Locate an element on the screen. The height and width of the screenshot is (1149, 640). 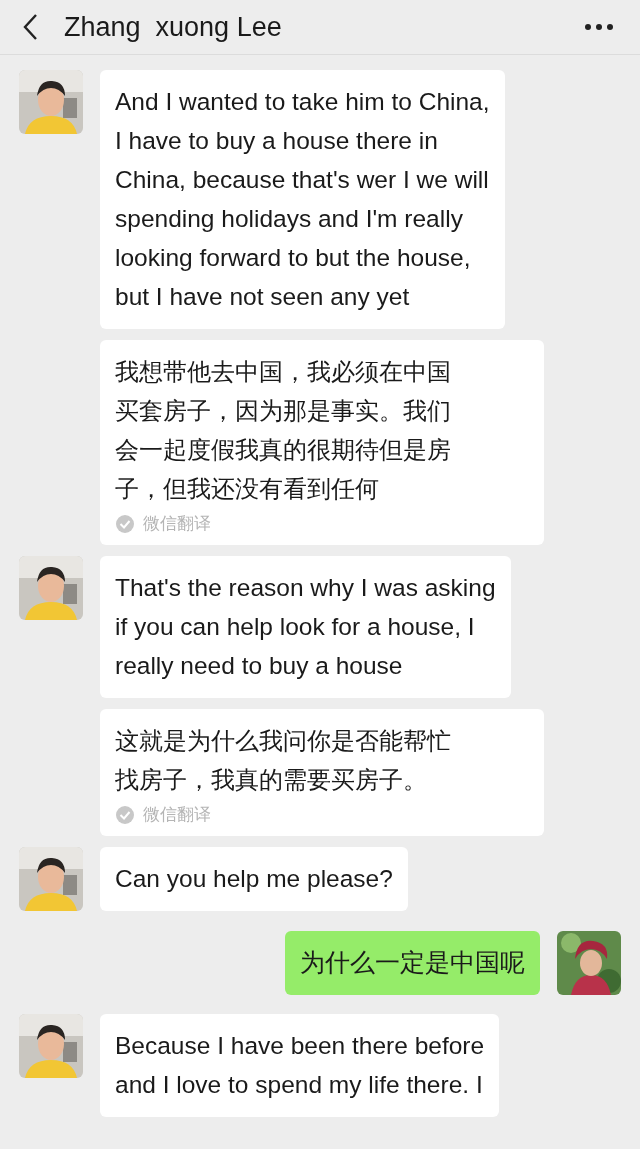
chat-title: Zhang xuong Lee is located at coordinates (173, 27).